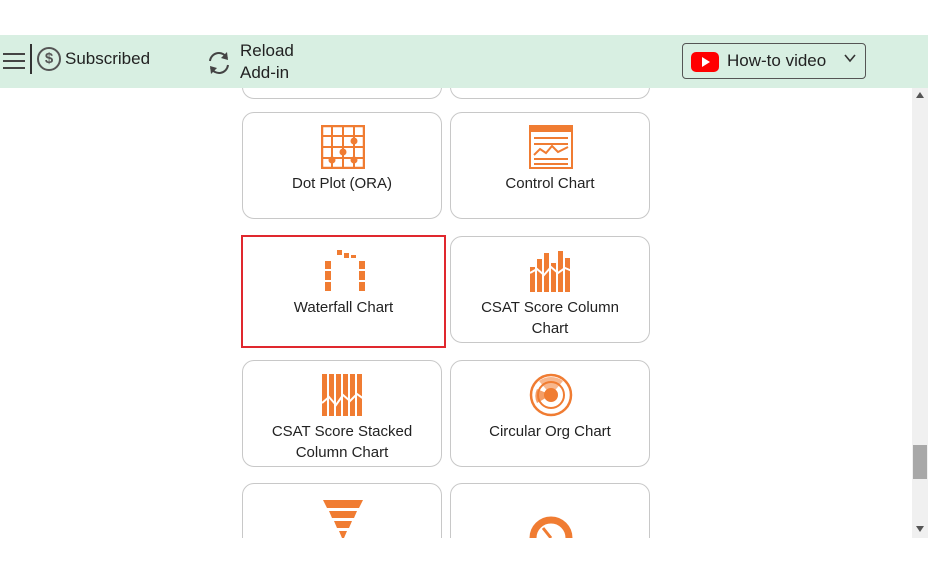  What do you see at coordinates (343, 291) in the screenshot?
I see `chart-card-waterfall: Waterfall Chart` at bounding box center [343, 291].